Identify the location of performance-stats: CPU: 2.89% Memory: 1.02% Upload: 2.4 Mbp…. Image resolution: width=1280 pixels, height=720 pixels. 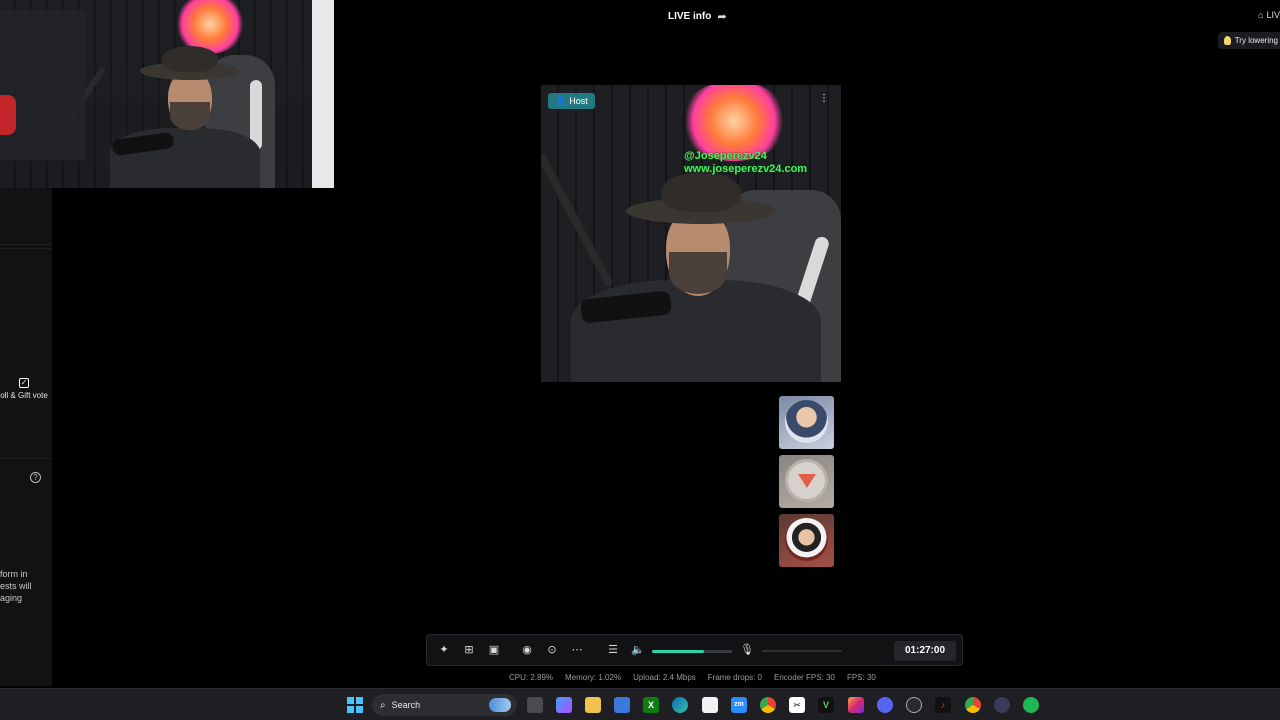
(692, 677).